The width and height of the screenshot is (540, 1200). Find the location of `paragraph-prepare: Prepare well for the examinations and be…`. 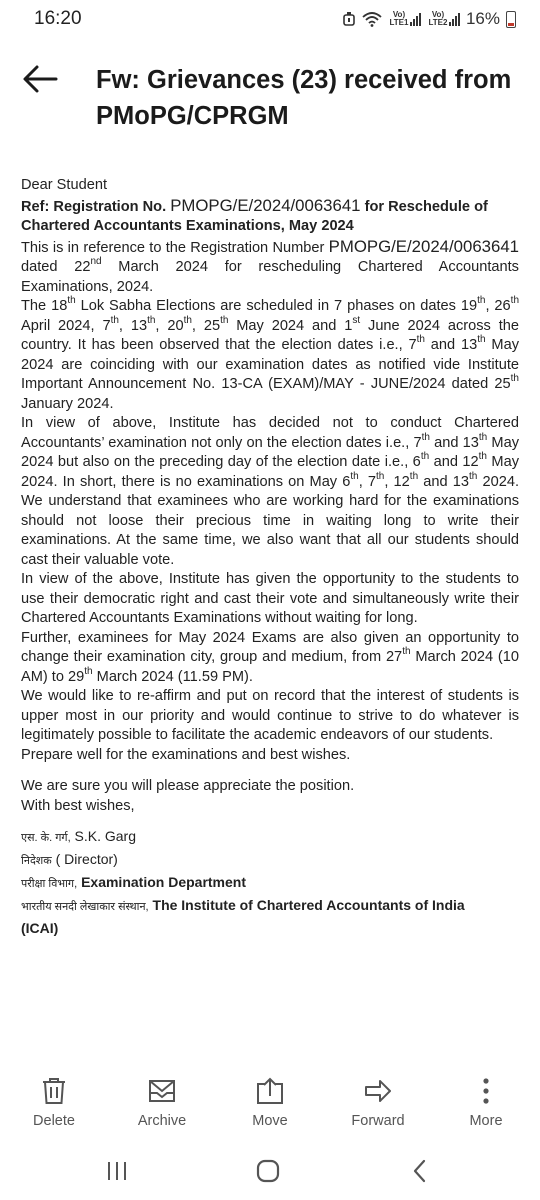

paragraph-prepare: Prepare well for the examinations and be… is located at coordinates (186, 754).